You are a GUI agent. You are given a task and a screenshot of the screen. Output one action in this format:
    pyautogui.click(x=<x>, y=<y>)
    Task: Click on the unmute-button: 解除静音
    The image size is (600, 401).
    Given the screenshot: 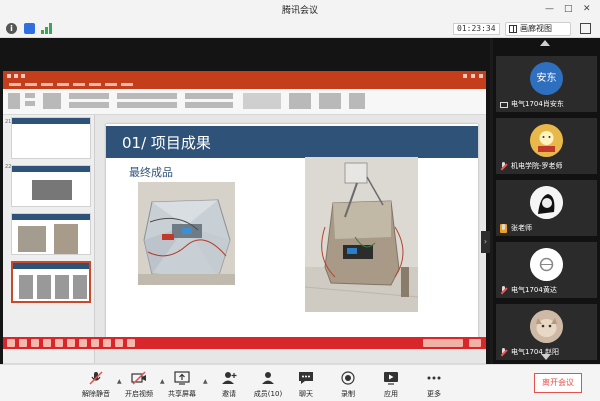 What is the action you would take?
    pyautogui.click(x=96, y=384)
    